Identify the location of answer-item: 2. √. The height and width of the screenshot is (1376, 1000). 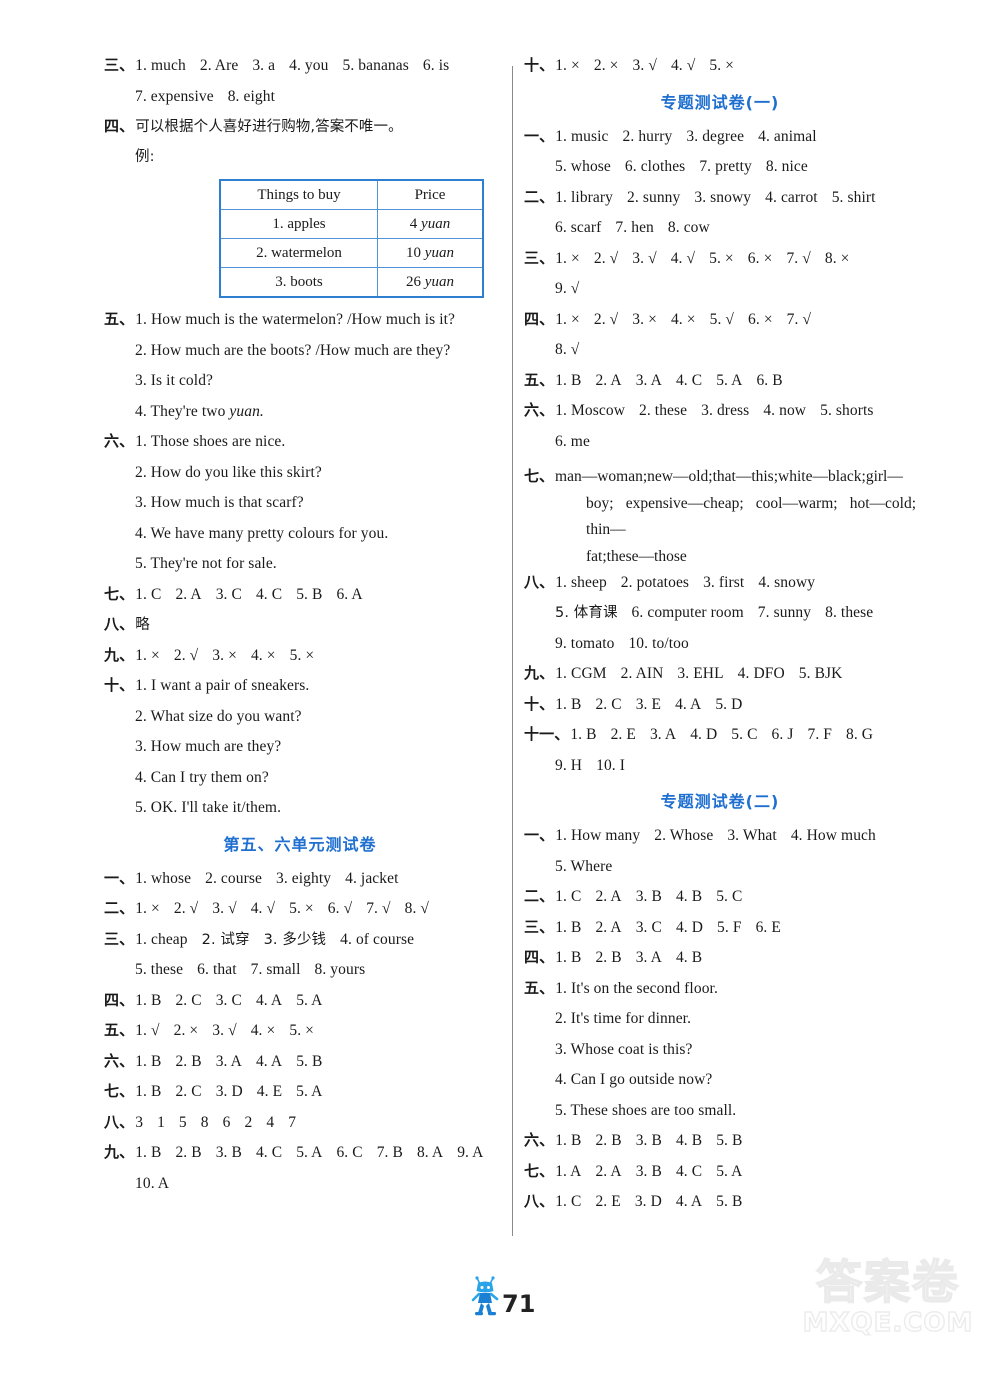
(606, 258).